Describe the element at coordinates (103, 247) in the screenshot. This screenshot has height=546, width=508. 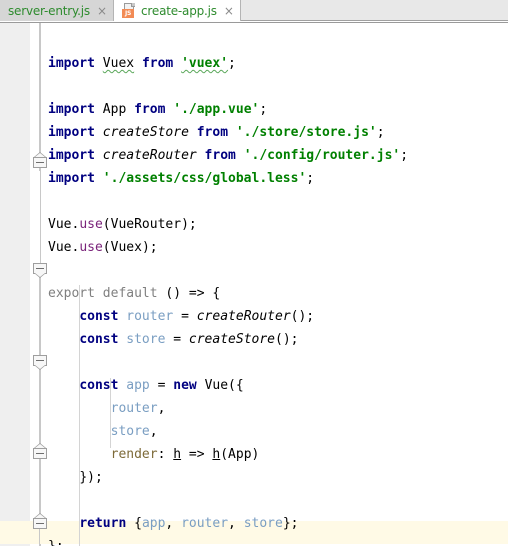
I see `code-line-text: Vue.use(Vuex);` at that location.